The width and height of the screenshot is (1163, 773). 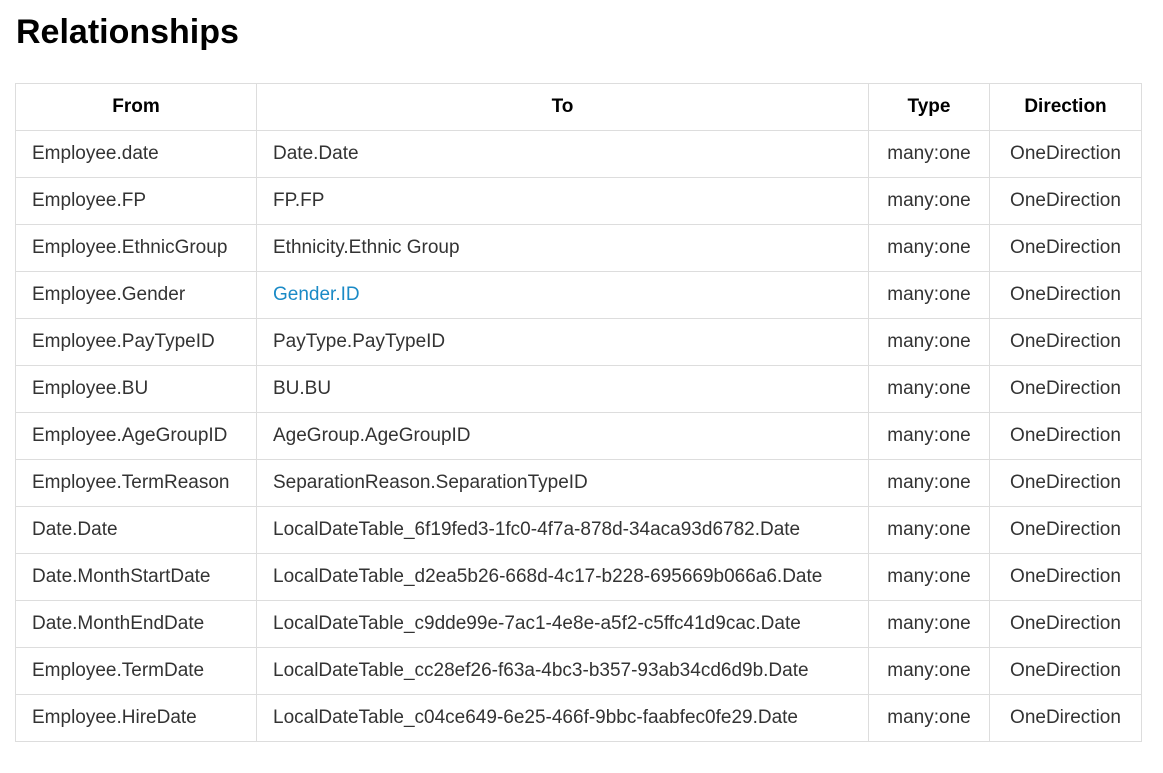 What do you see at coordinates (562, 154) in the screenshot?
I see `cell-to: Date.Date` at bounding box center [562, 154].